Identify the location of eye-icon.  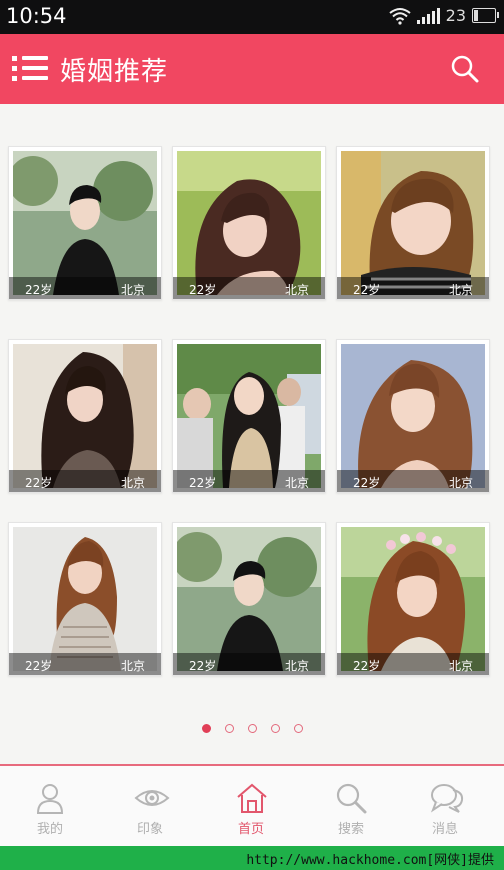
(152, 798).